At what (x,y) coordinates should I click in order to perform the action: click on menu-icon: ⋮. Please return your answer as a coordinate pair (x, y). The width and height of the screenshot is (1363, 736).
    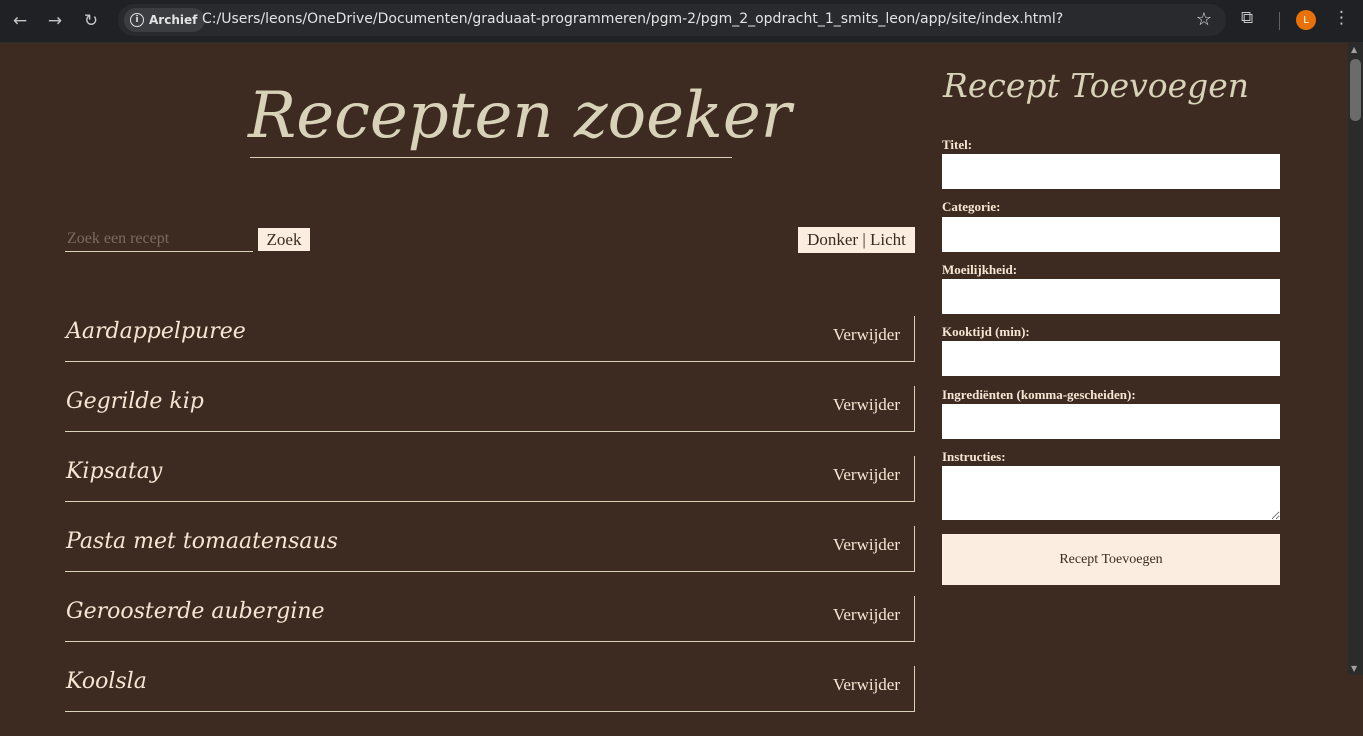
    Looking at the image, I should click on (1341, 18).